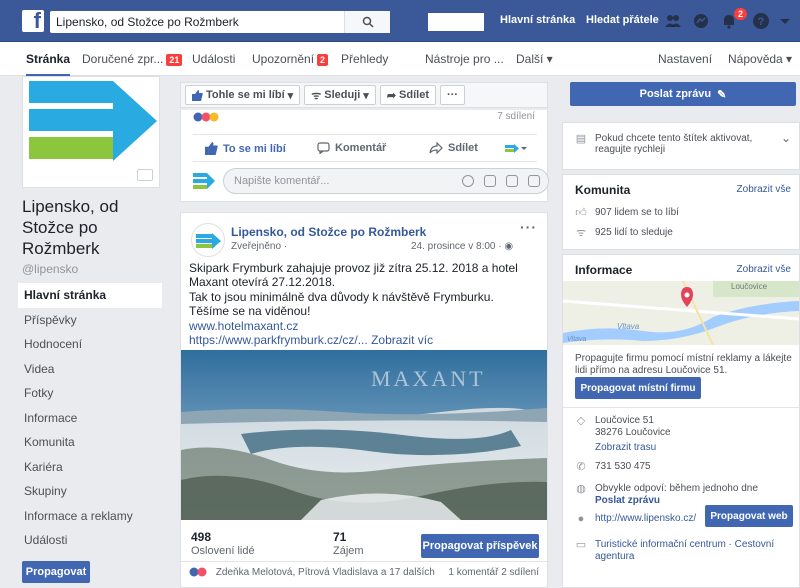  What do you see at coordinates (197, 22) in the screenshot?
I see `search-input` at bounding box center [197, 22].